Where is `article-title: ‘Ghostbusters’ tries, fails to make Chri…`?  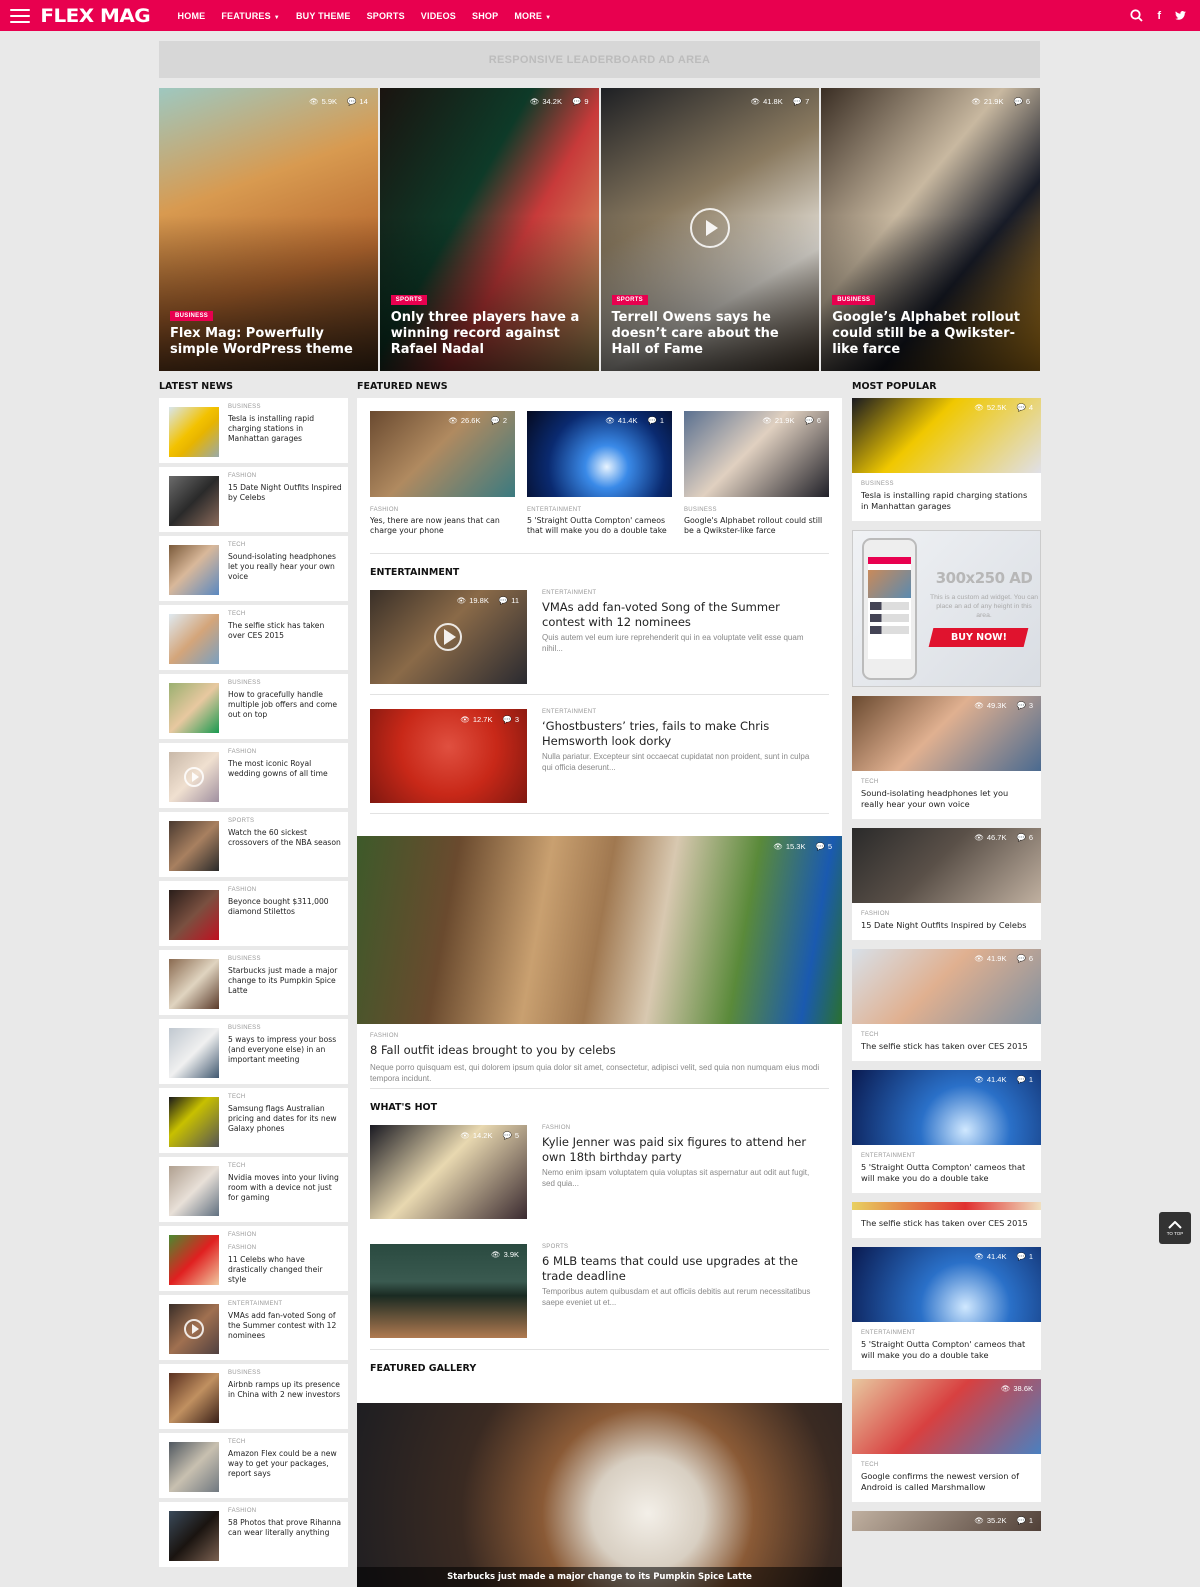 article-title: ‘Ghostbusters’ tries, fails to make Chri… is located at coordinates (680, 733).